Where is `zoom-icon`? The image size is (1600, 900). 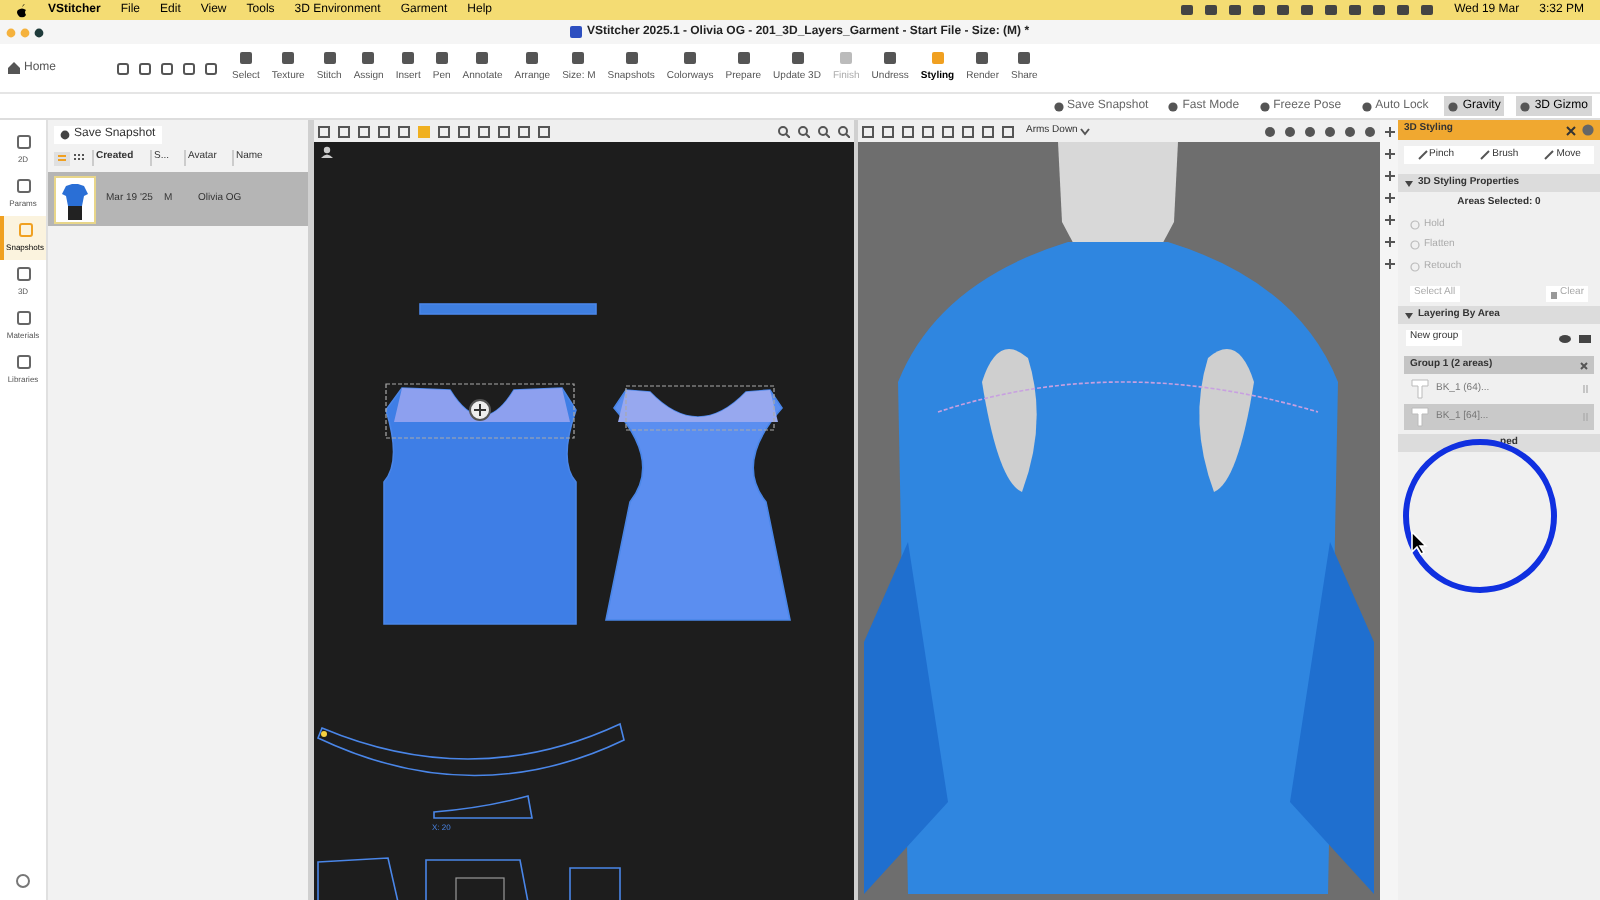 zoom-icon is located at coordinates (804, 131).